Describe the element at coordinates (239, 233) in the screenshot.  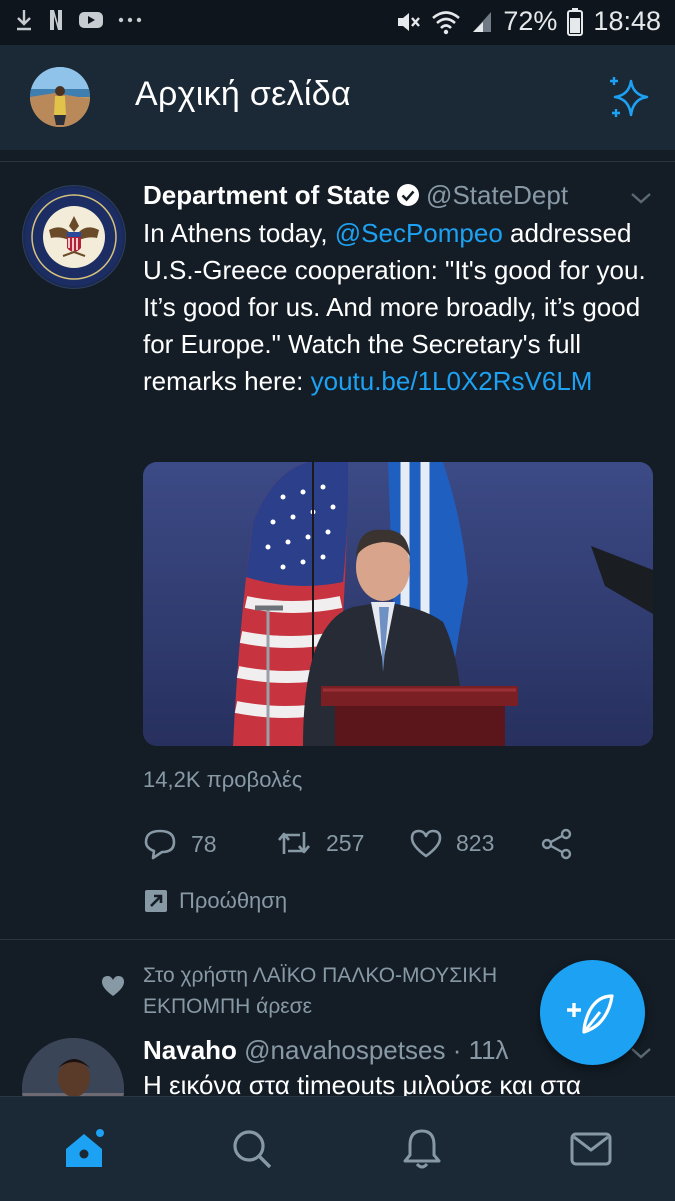
I see `tweet-text-prefix: In Athens today,` at that location.